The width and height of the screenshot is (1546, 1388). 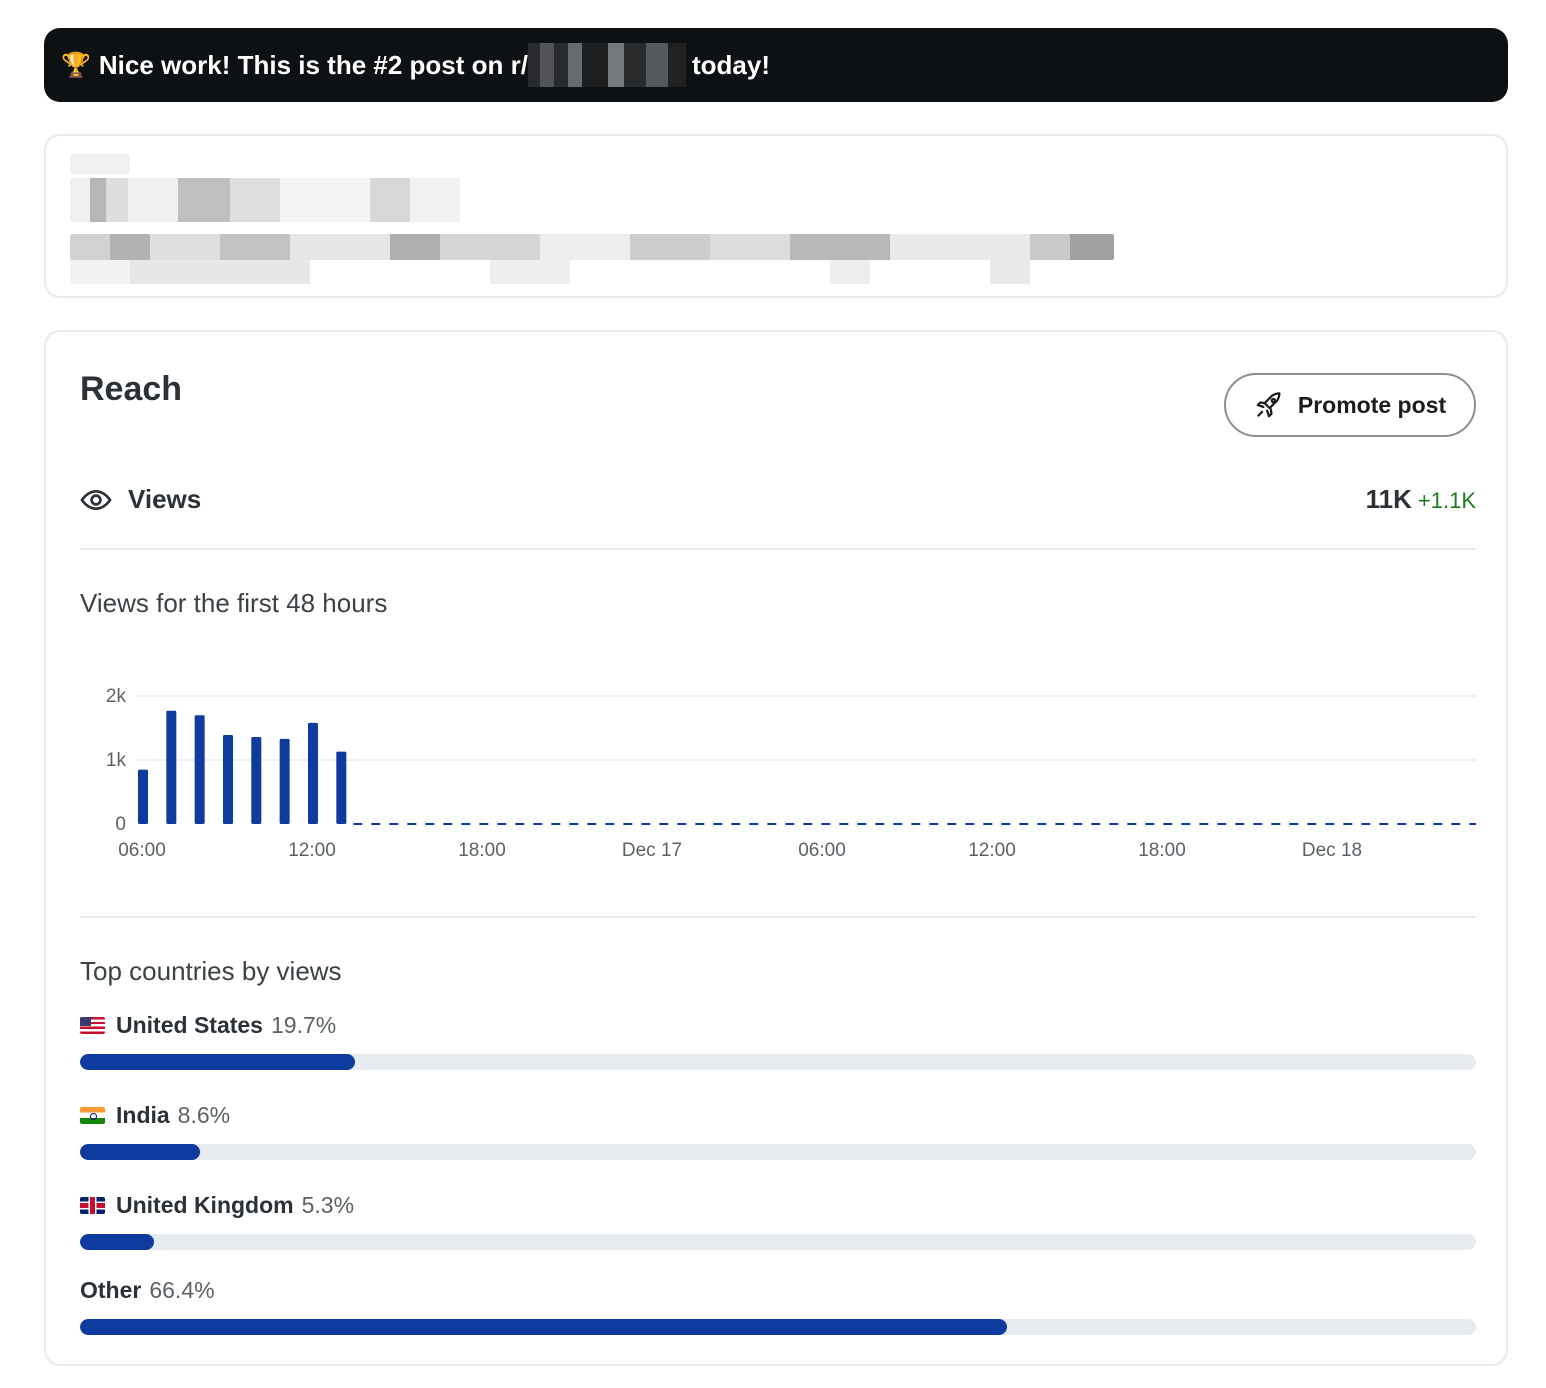 What do you see at coordinates (778, 1309) in the screenshot?
I see `country-row: Other 66.4%` at bounding box center [778, 1309].